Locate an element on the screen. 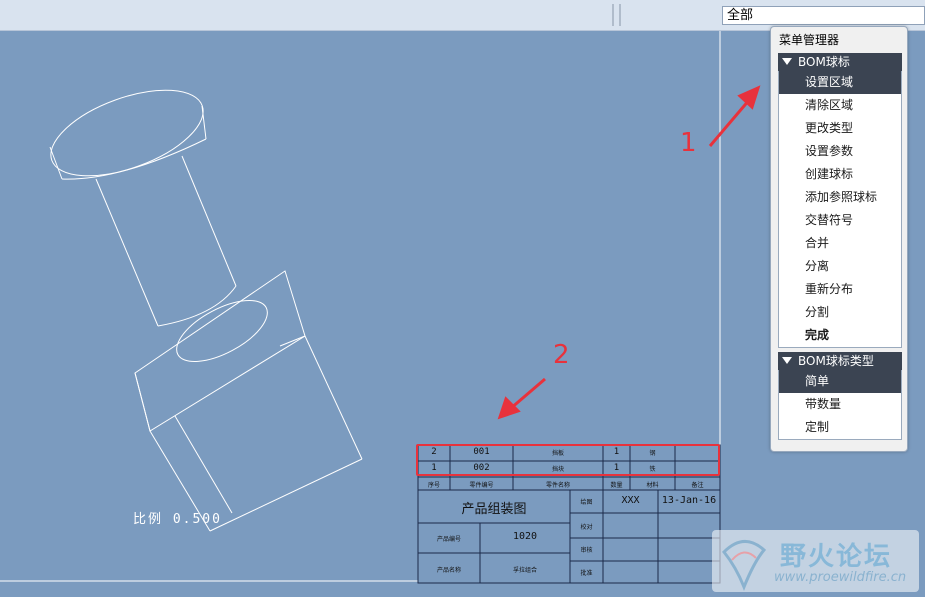 This screenshot has width=925, height=597. watermark-logo-icon is located at coordinates (744, 566).